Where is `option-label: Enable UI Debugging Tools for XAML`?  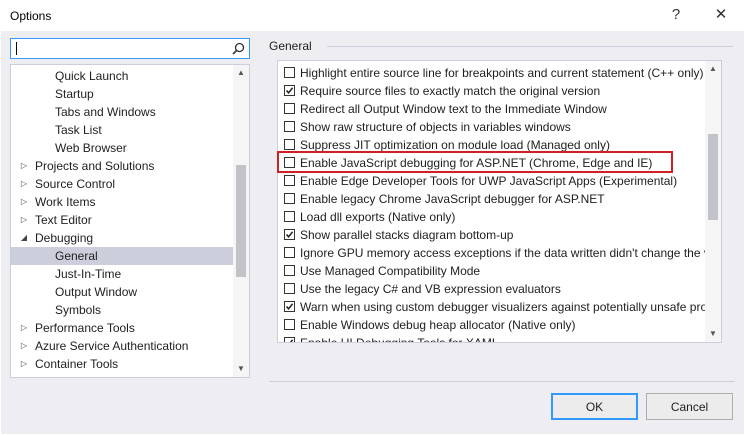 option-label: Enable UI Debugging Tools for XAML is located at coordinates (399, 339).